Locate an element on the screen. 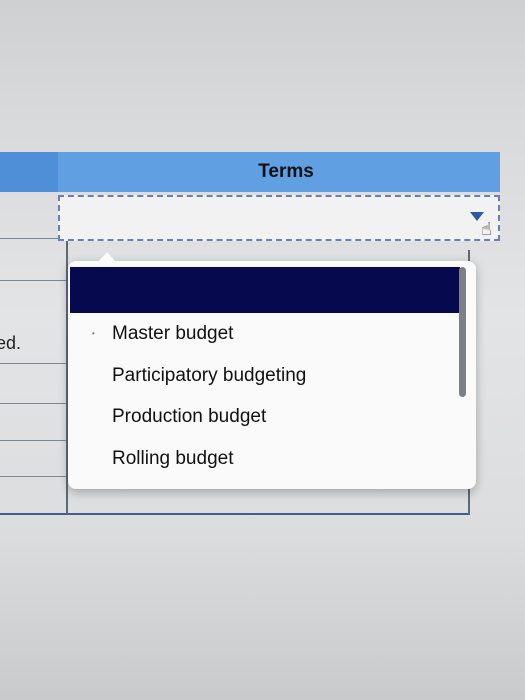 This screenshot has width=525, height=700. terms-select: ☝ is located at coordinates (279, 218).